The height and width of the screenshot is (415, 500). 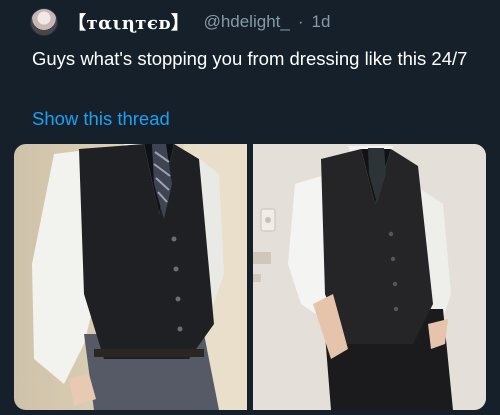 What do you see at coordinates (321, 22) in the screenshot?
I see `timestamp: 1d` at bounding box center [321, 22].